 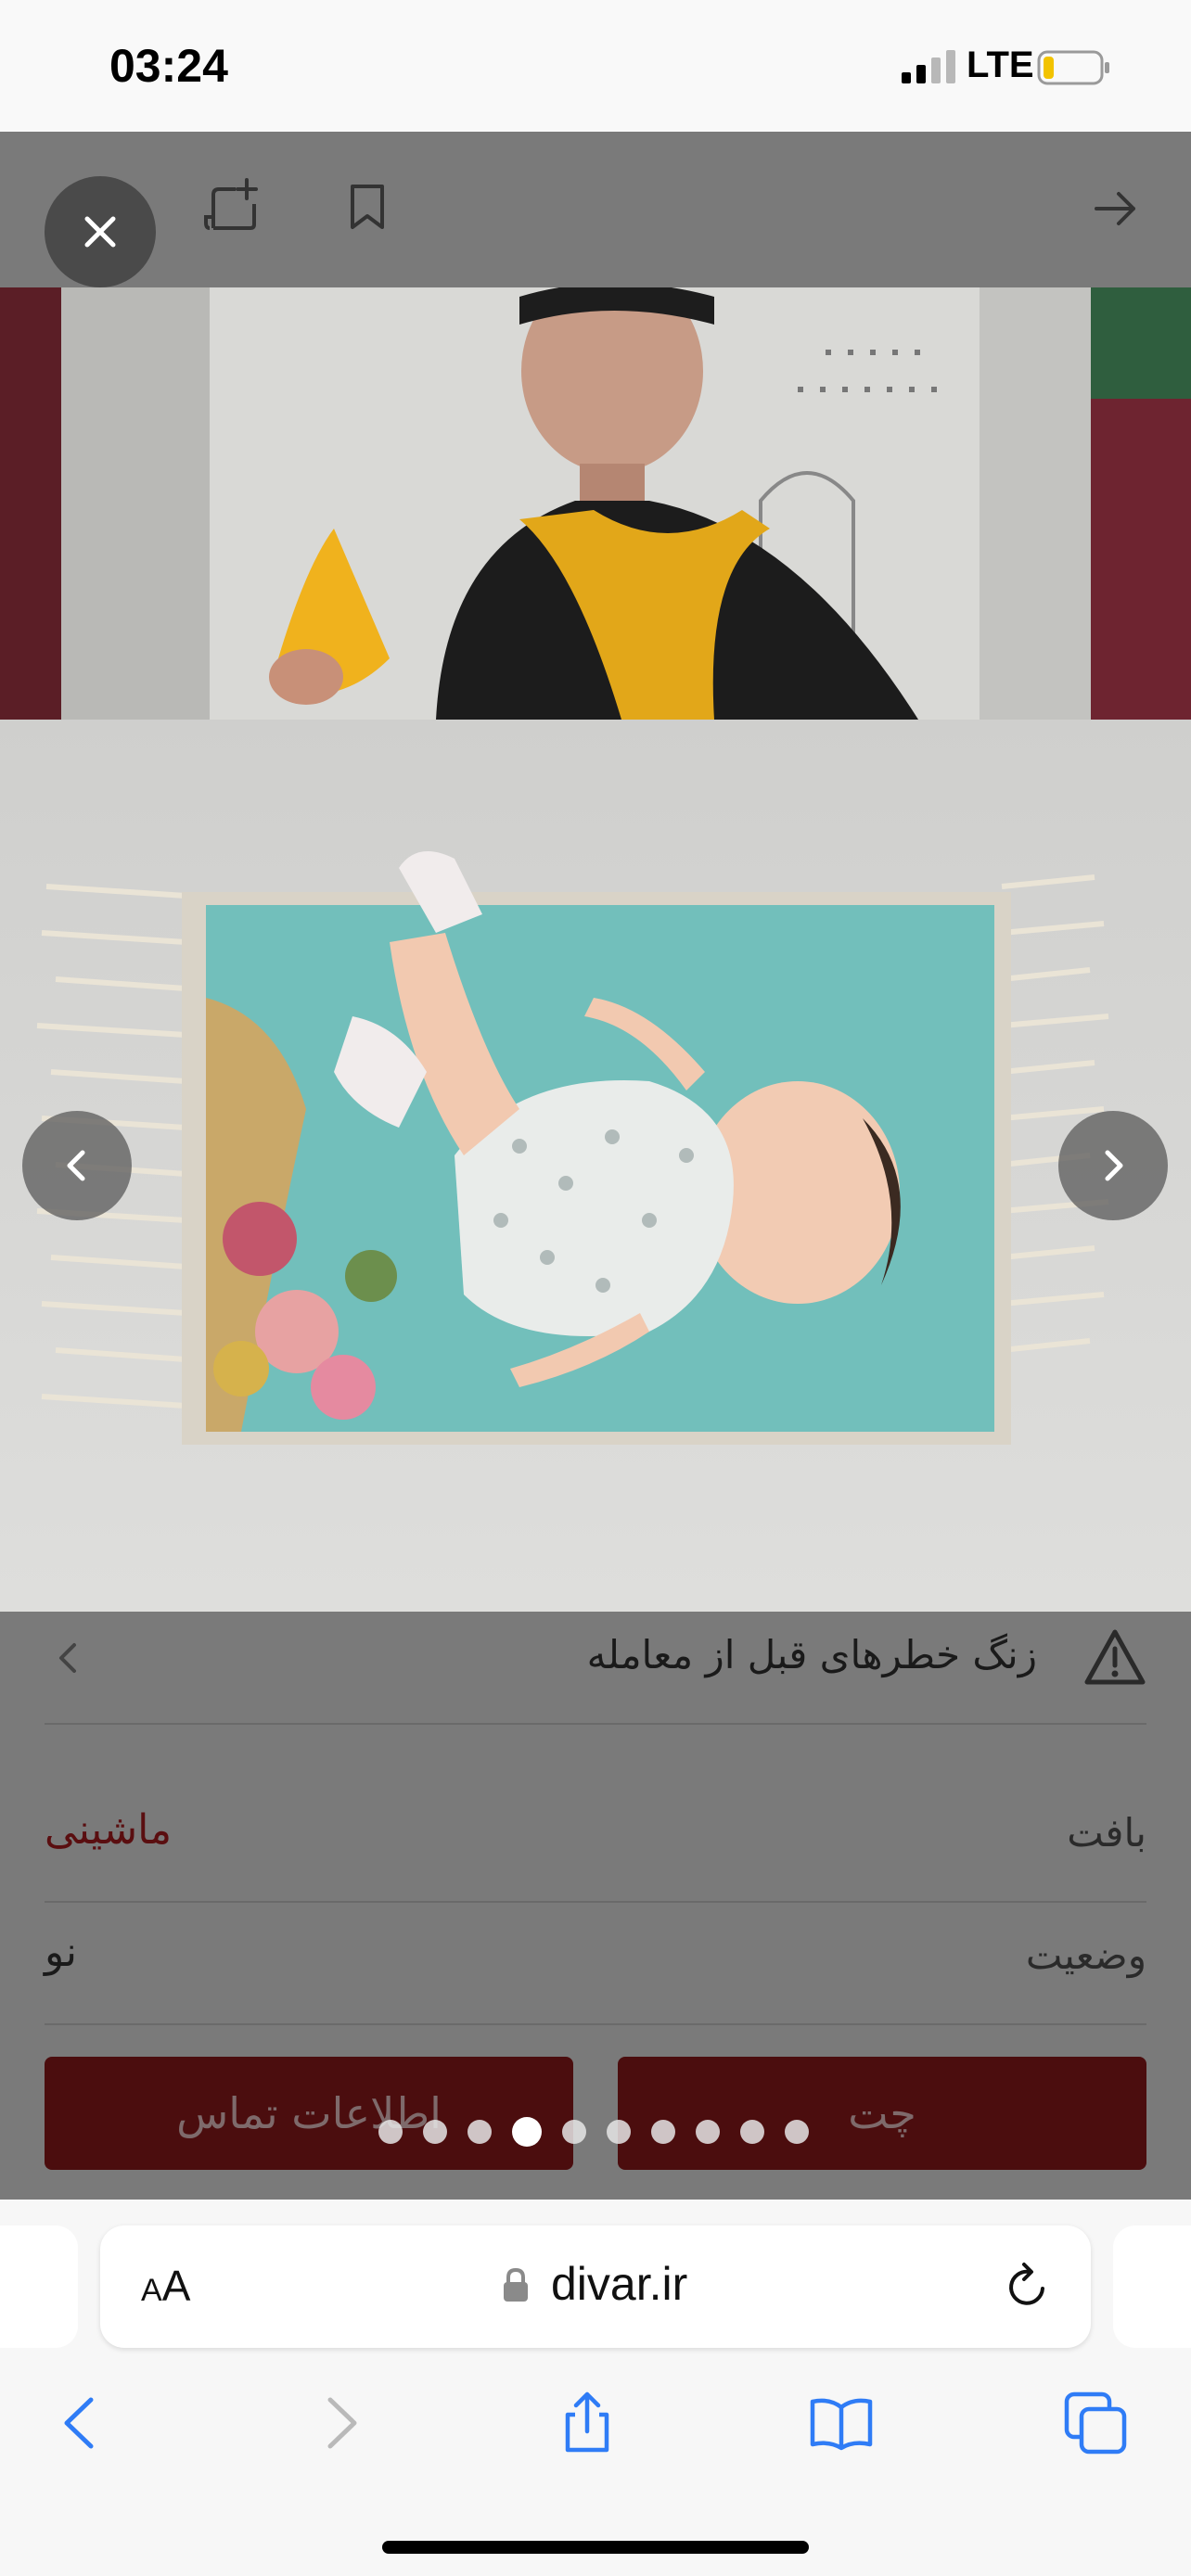 What do you see at coordinates (595, 209) in the screenshot?
I see `gallery-toolbar` at bounding box center [595, 209].